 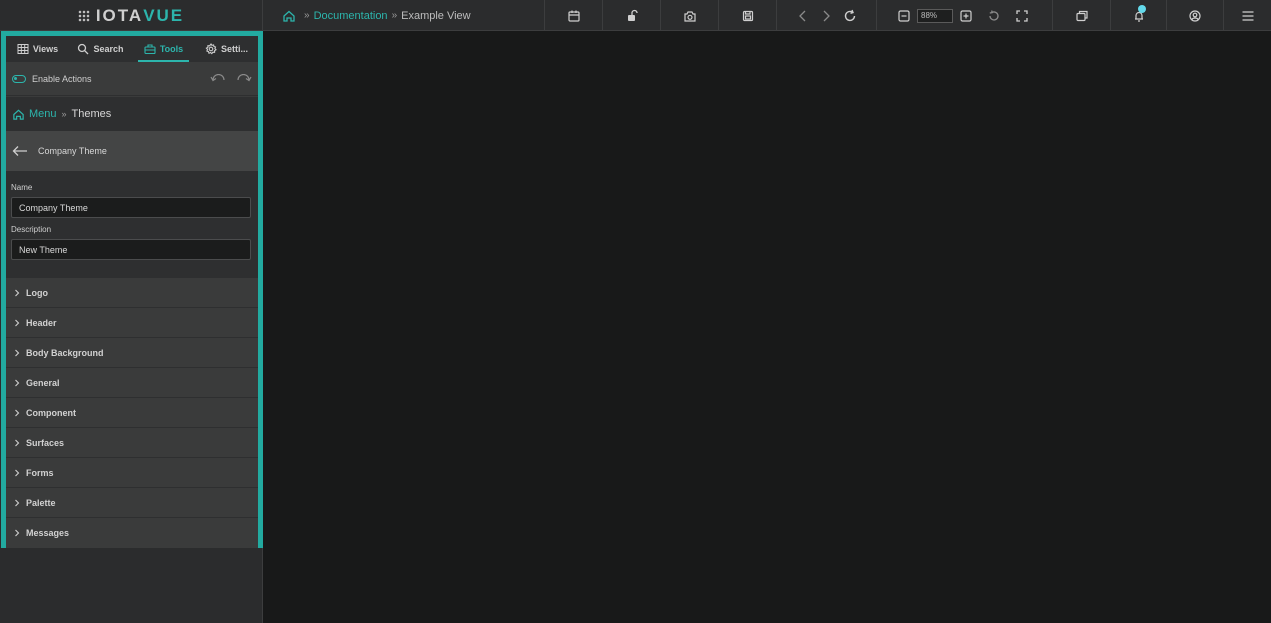 I want to click on name-input: Company Theme, so click(x=131, y=207).